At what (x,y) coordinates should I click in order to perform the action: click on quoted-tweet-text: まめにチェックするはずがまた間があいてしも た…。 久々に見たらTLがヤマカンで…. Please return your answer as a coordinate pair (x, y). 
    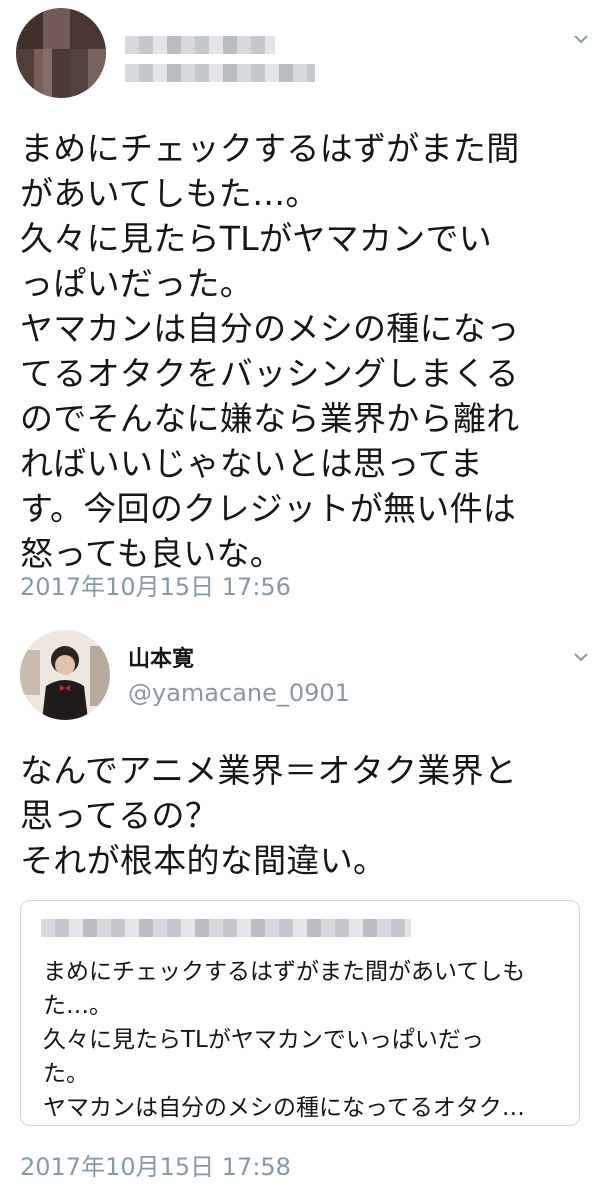
    Looking at the image, I should click on (284, 1040).